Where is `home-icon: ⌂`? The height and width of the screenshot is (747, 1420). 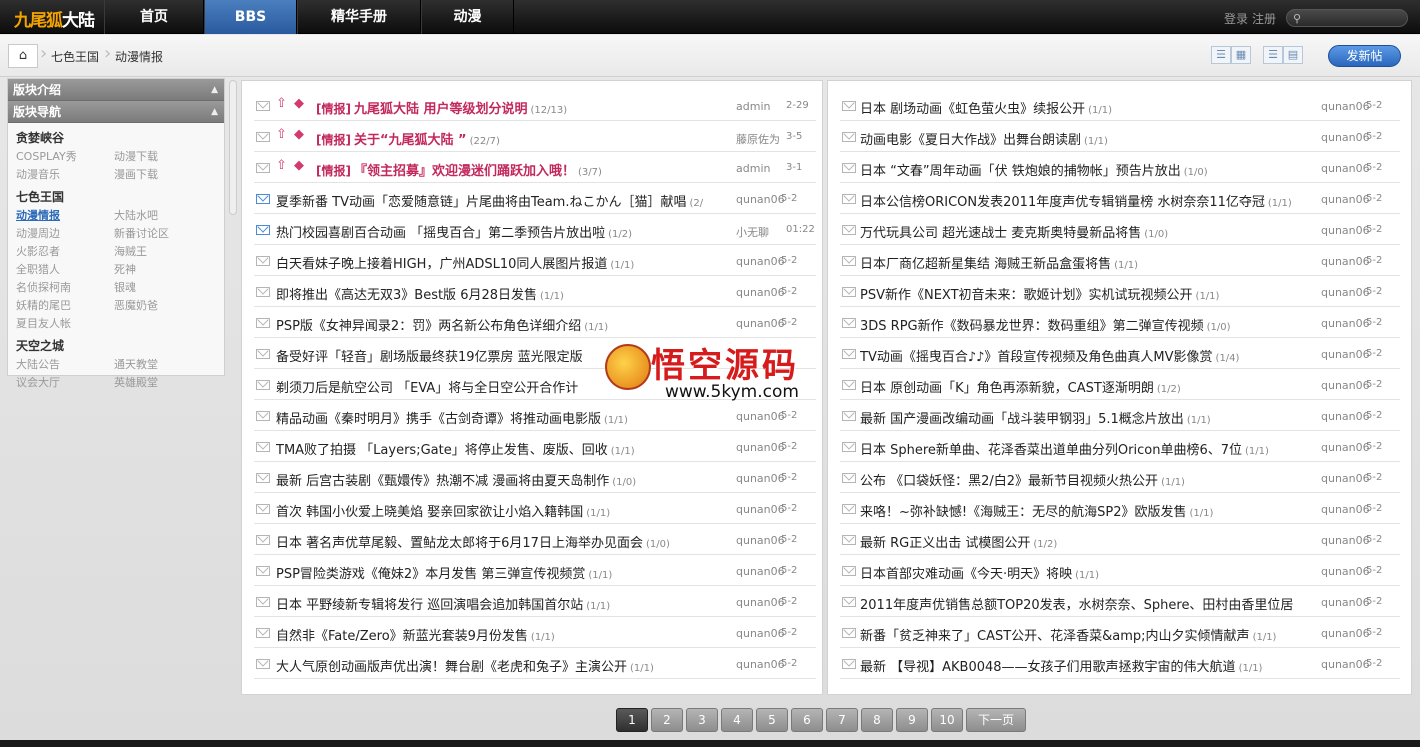 home-icon: ⌂ is located at coordinates (23, 56).